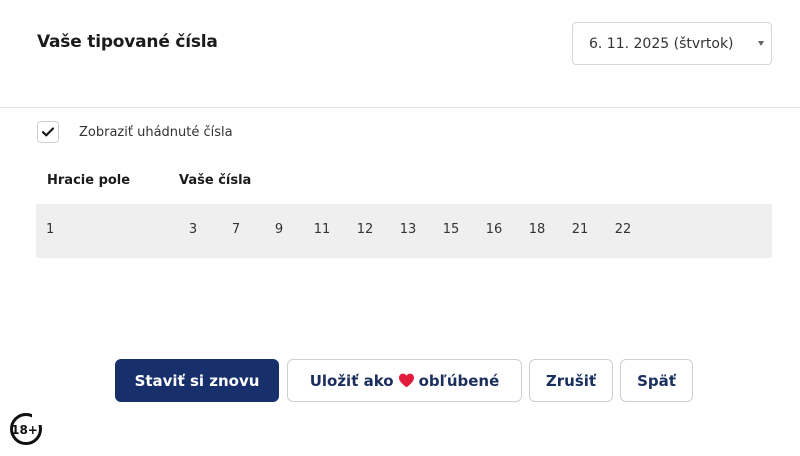 This screenshot has height=456, width=800. What do you see at coordinates (459, 380) in the screenshot?
I see `save-favorite-suffix: obľúbené` at bounding box center [459, 380].